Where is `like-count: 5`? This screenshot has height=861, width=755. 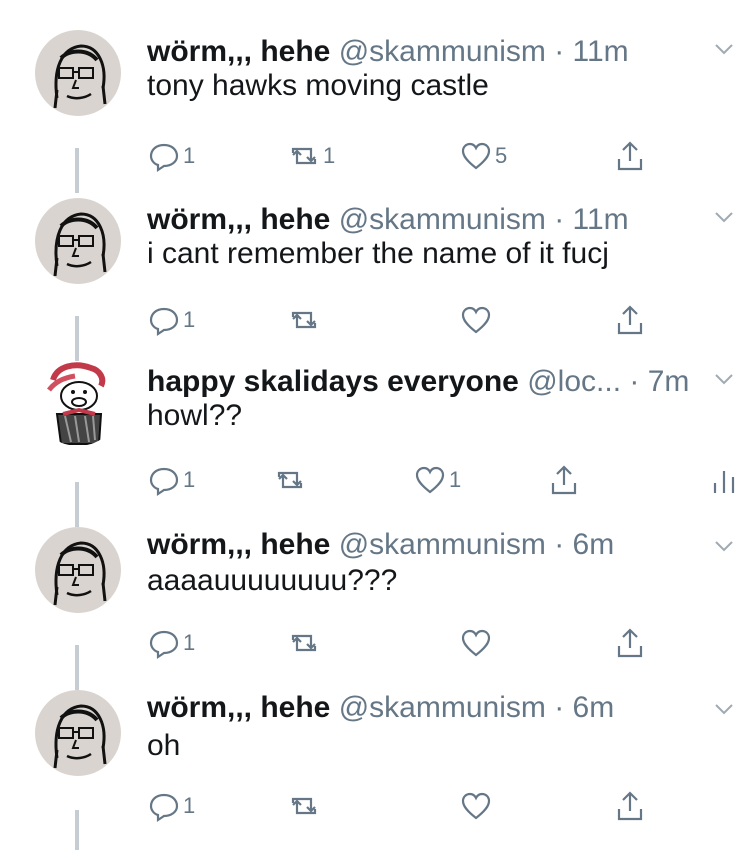 like-count: 5 is located at coordinates (501, 155).